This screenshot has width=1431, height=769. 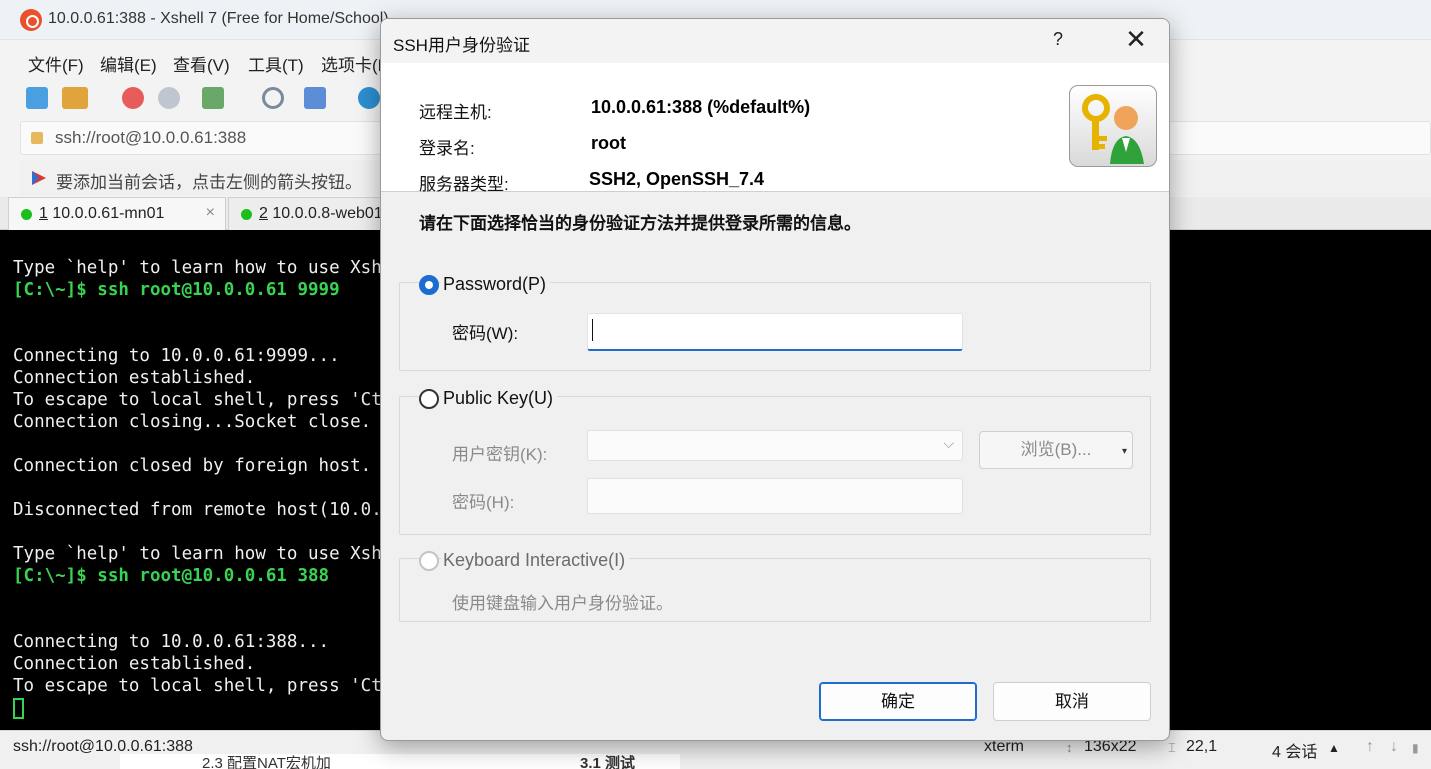 I want to click on properties-icon, so click(x=213, y=98).